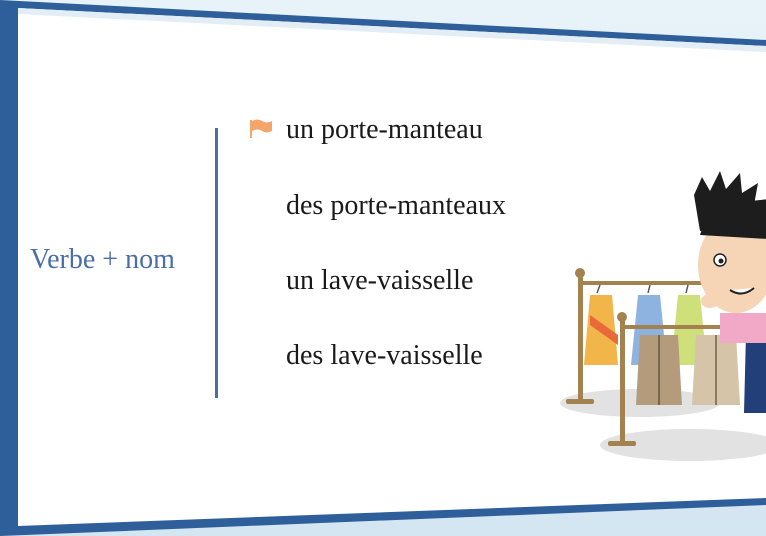  What do you see at coordinates (730, 257) in the screenshot?
I see `cartoon-character` at bounding box center [730, 257].